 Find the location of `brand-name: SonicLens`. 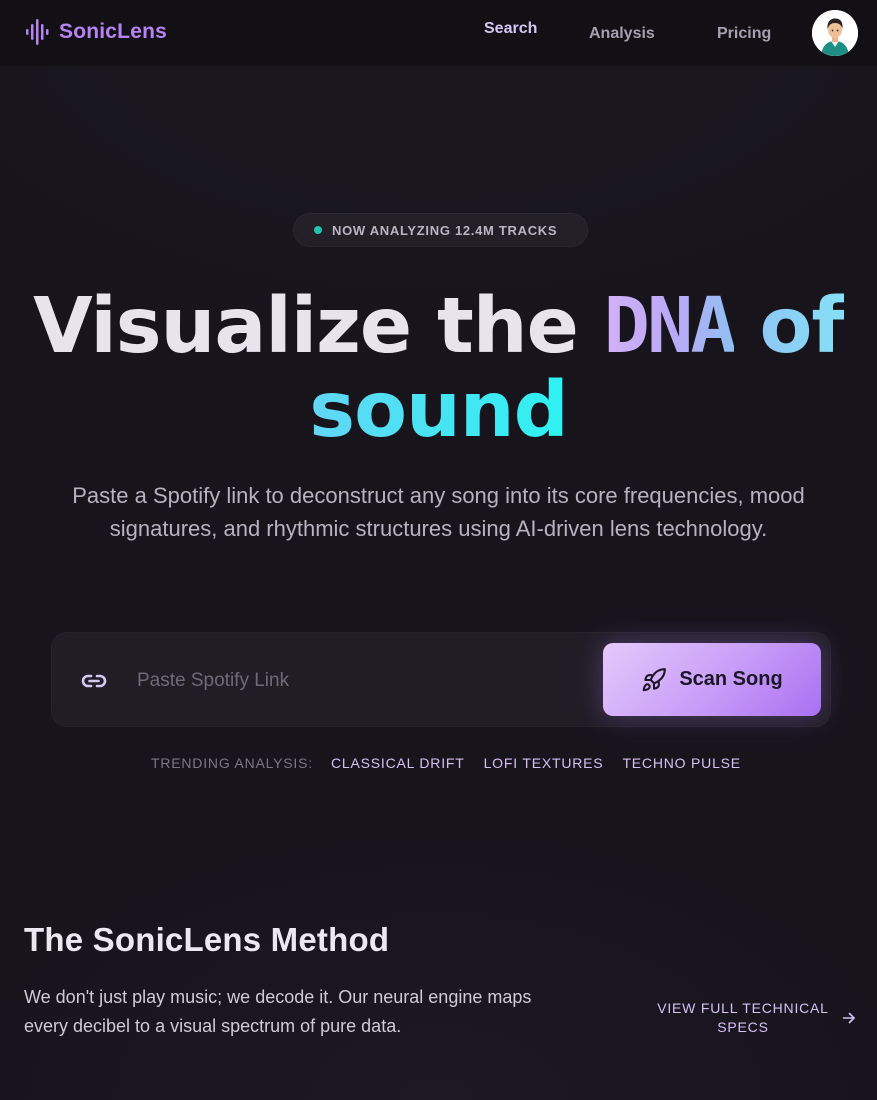

brand-name: SonicLens is located at coordinates (113, 31).